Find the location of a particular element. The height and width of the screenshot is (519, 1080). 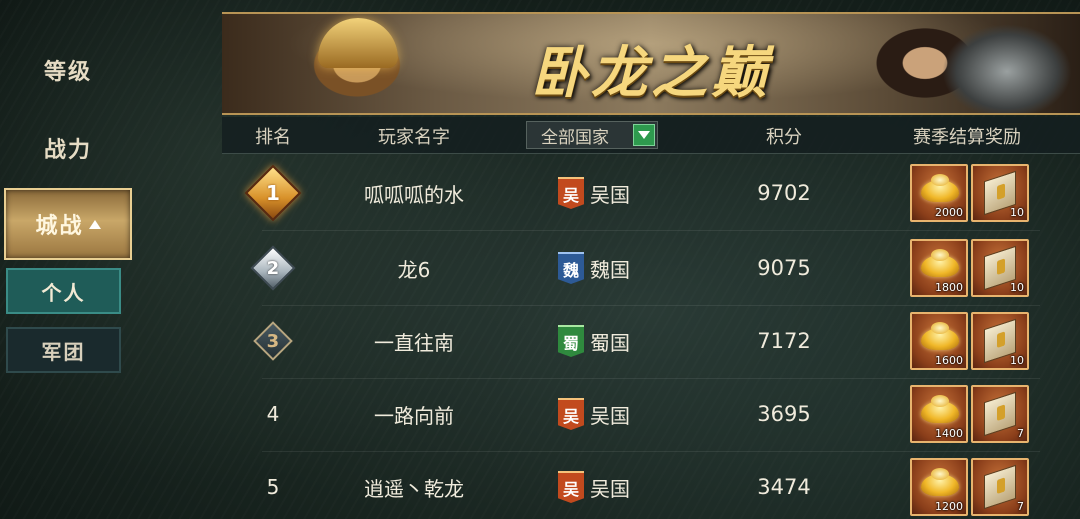

rank-cell: 4 is located at coordinates (273, 414).